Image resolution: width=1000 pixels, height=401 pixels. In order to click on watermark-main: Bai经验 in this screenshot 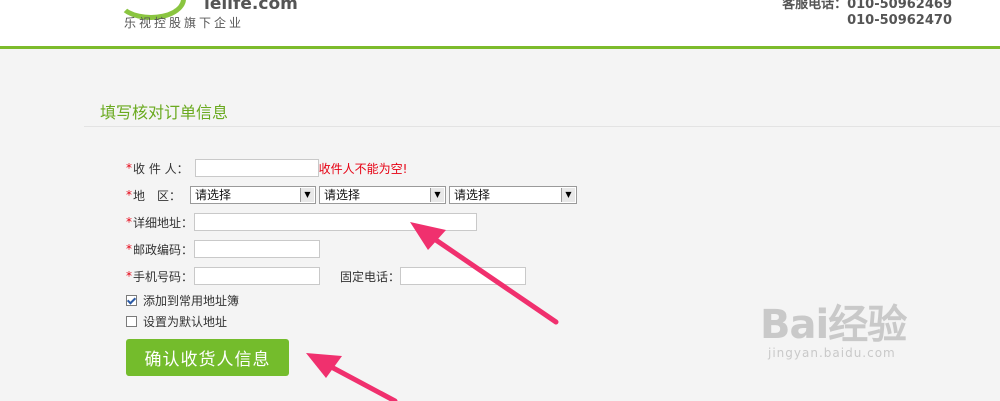, I will do `click(833, 325)`.